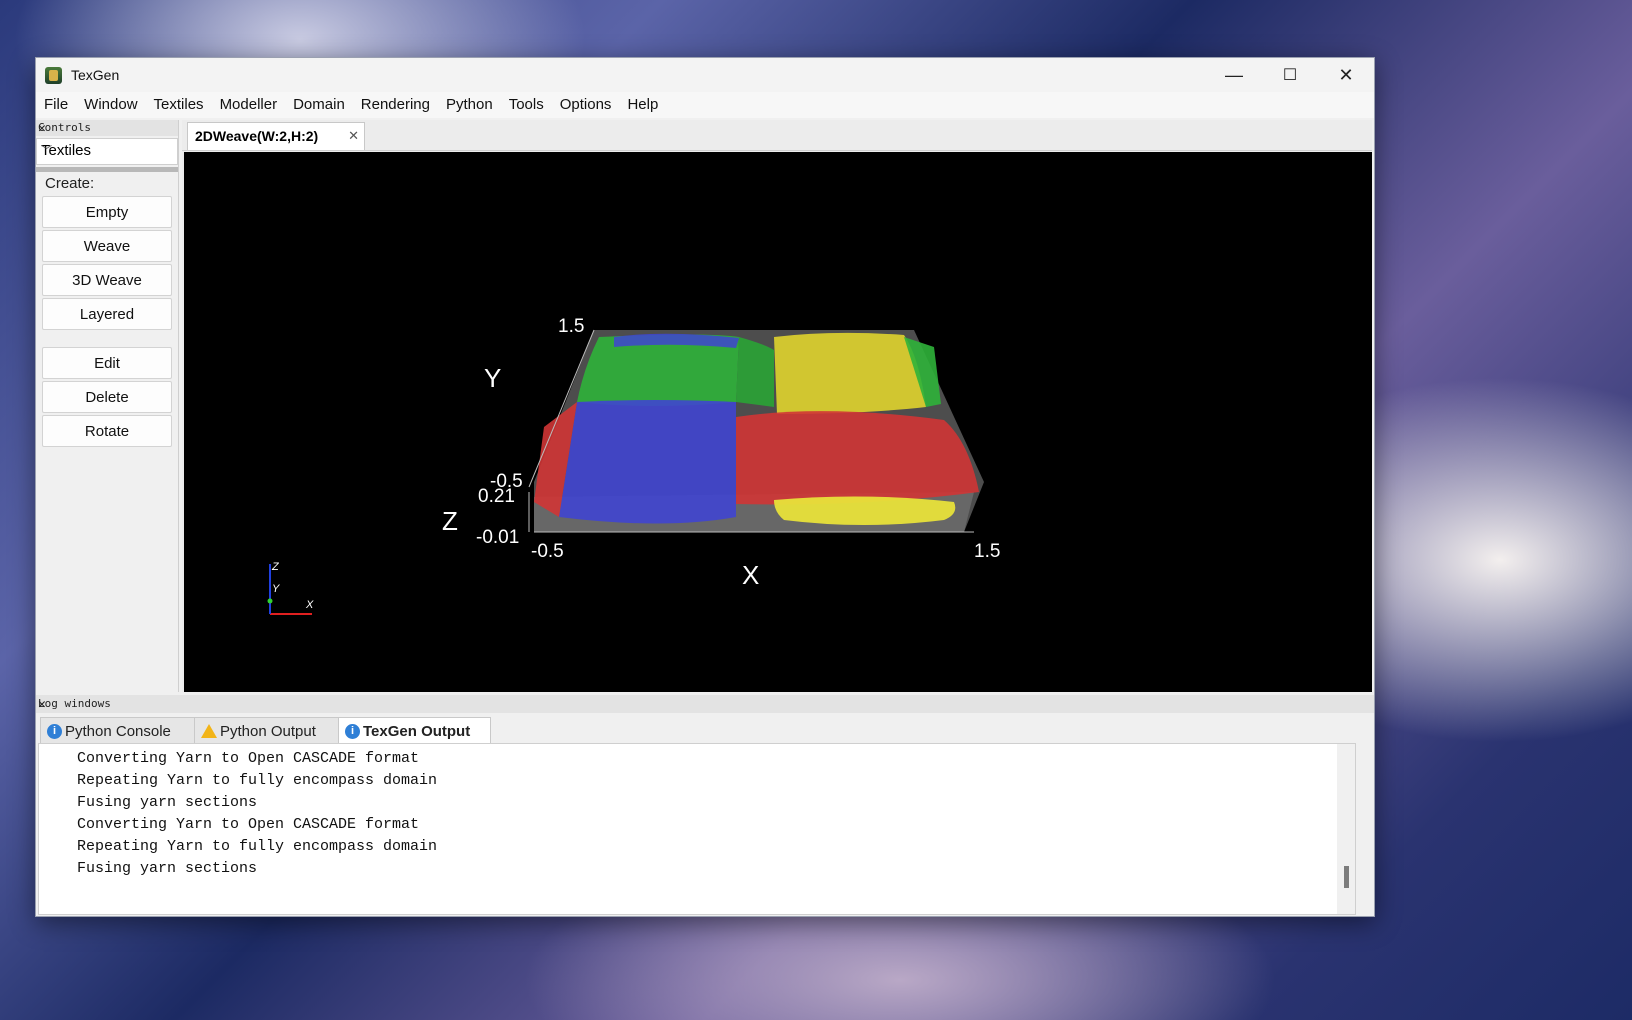 Image resolution: width=1632 pixels, height=1020 pixels. I want to click on log-dock-title: Log windows ✕, so click(705, 704).